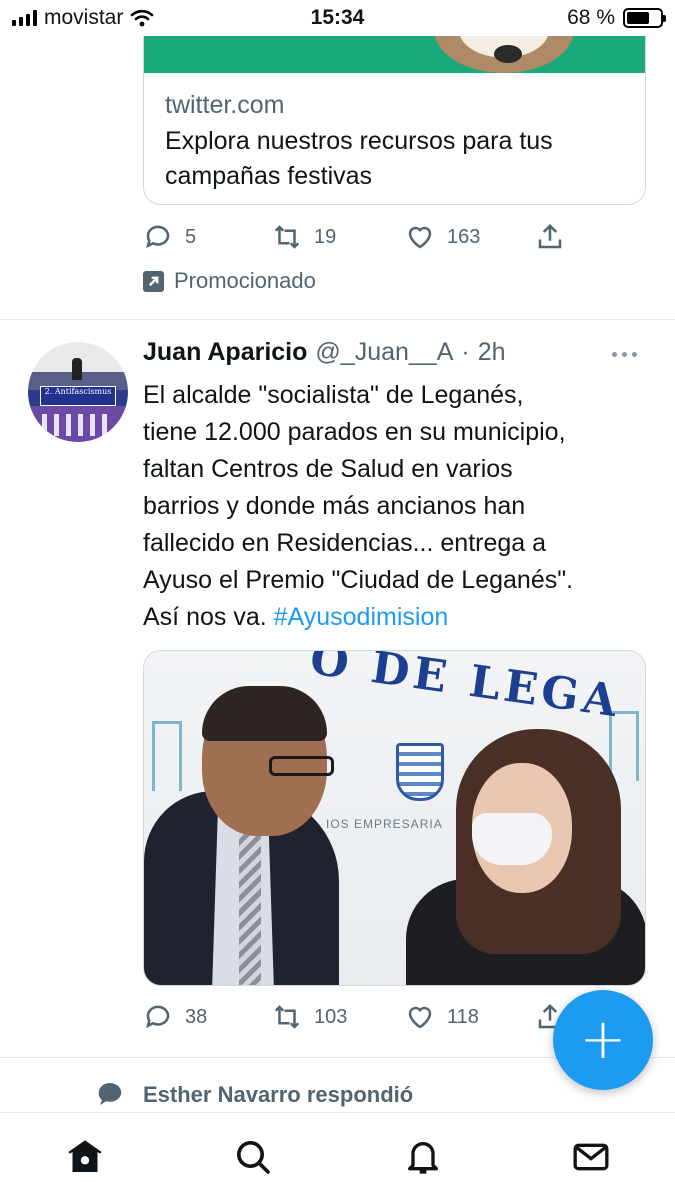 The width and height of the screenshot is (675, 1200). I want to click on reply-button: 38, so click(175, 1017).